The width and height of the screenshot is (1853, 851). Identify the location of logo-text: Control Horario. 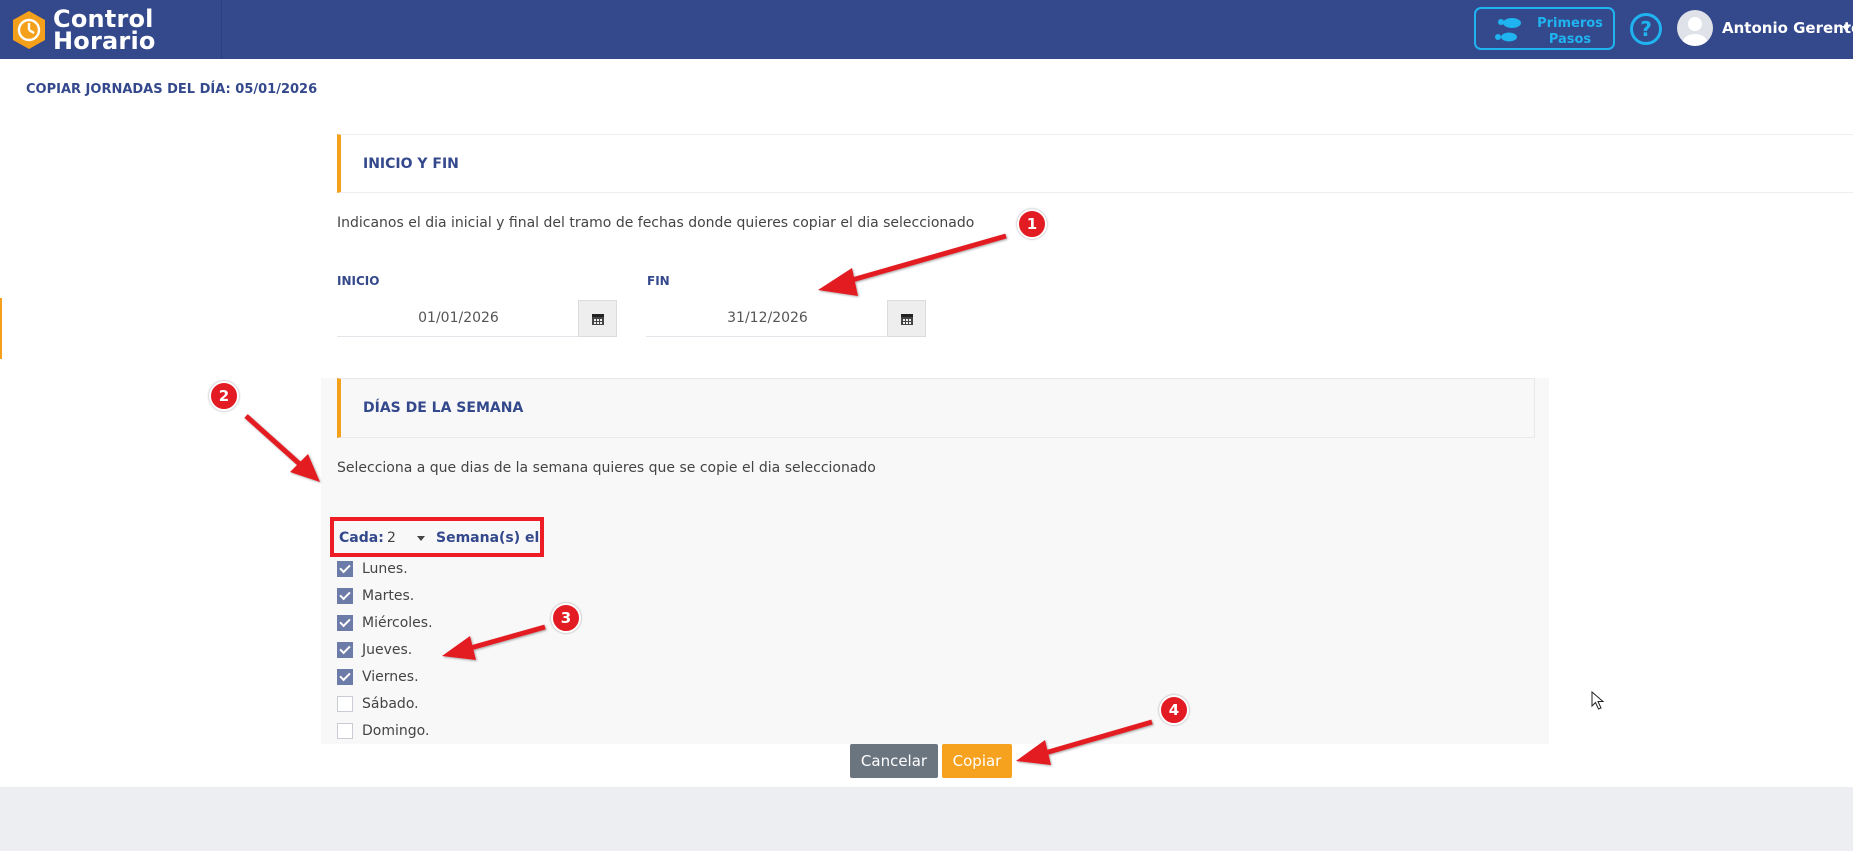
(104, 31).